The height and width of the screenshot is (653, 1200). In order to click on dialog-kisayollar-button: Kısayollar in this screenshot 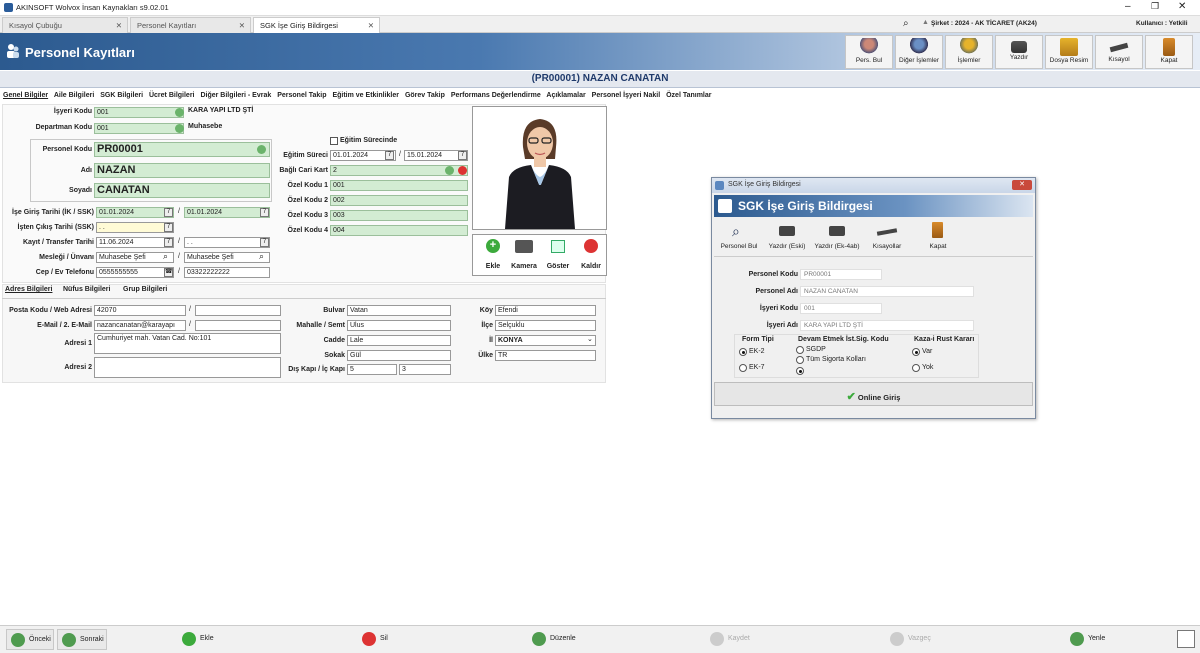, I will do `click(887, 237)`.